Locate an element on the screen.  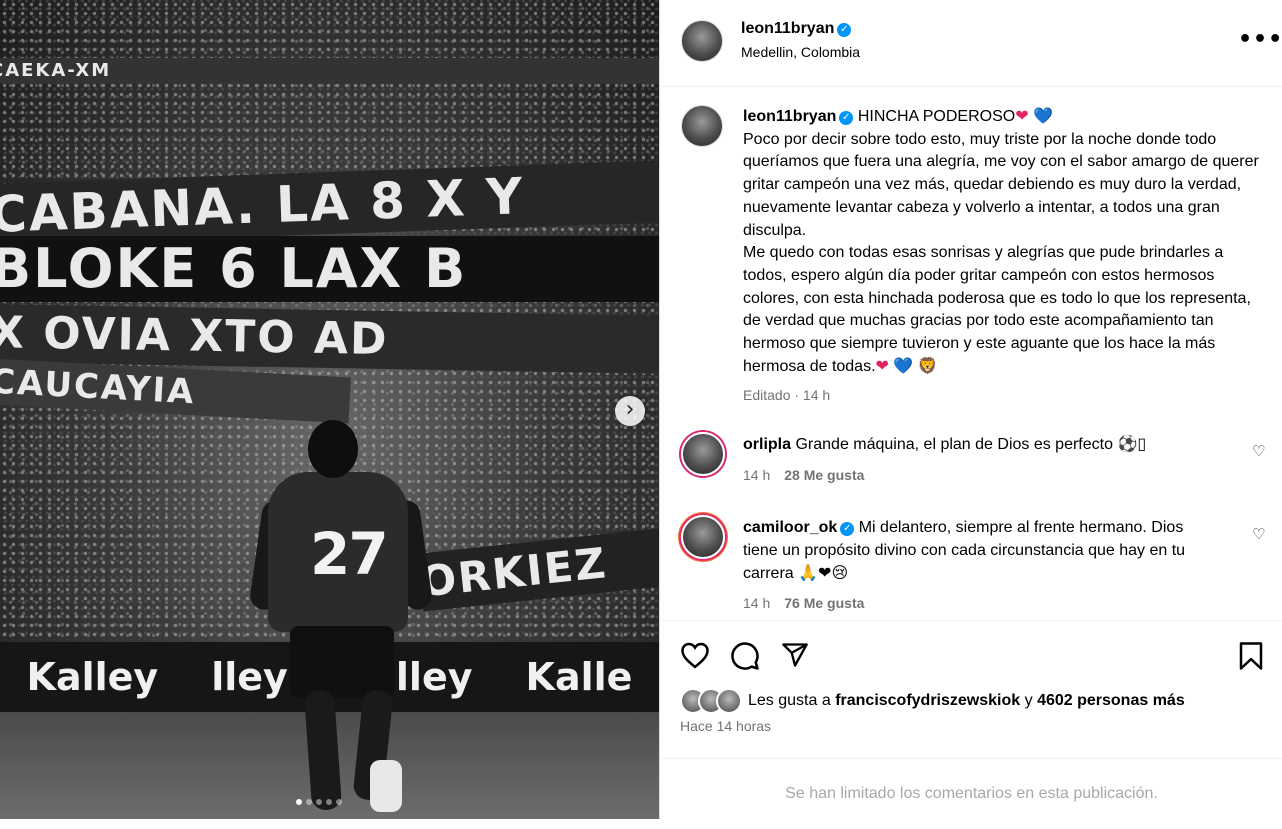
author-avatar is located at coordinates (702, 41).